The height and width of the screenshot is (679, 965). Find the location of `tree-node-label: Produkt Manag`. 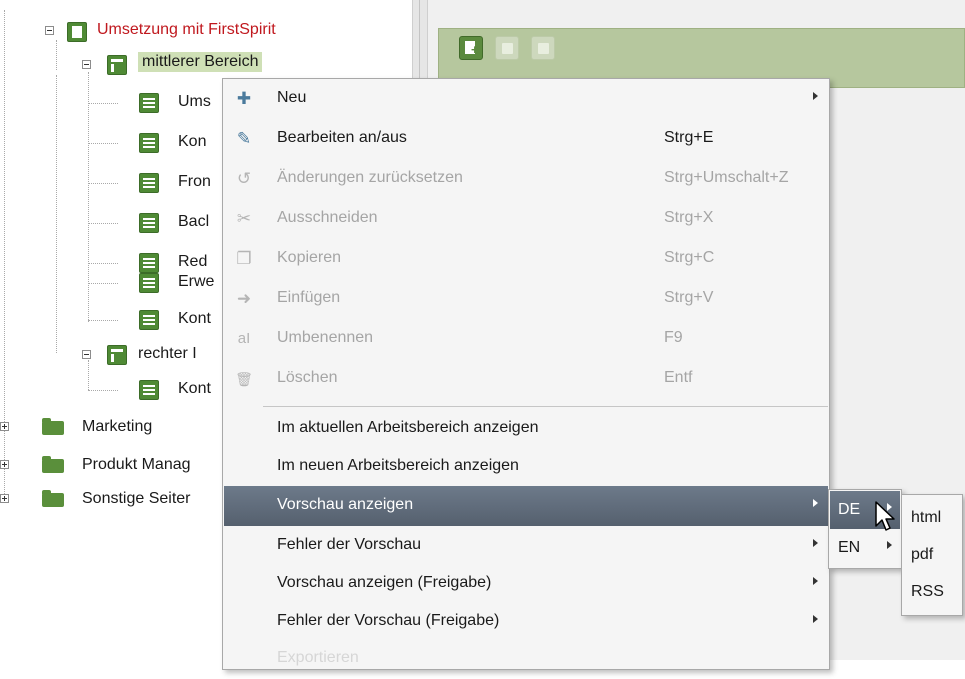

tree-node-label: Produkt Manag is located at coordinates (136, 464).